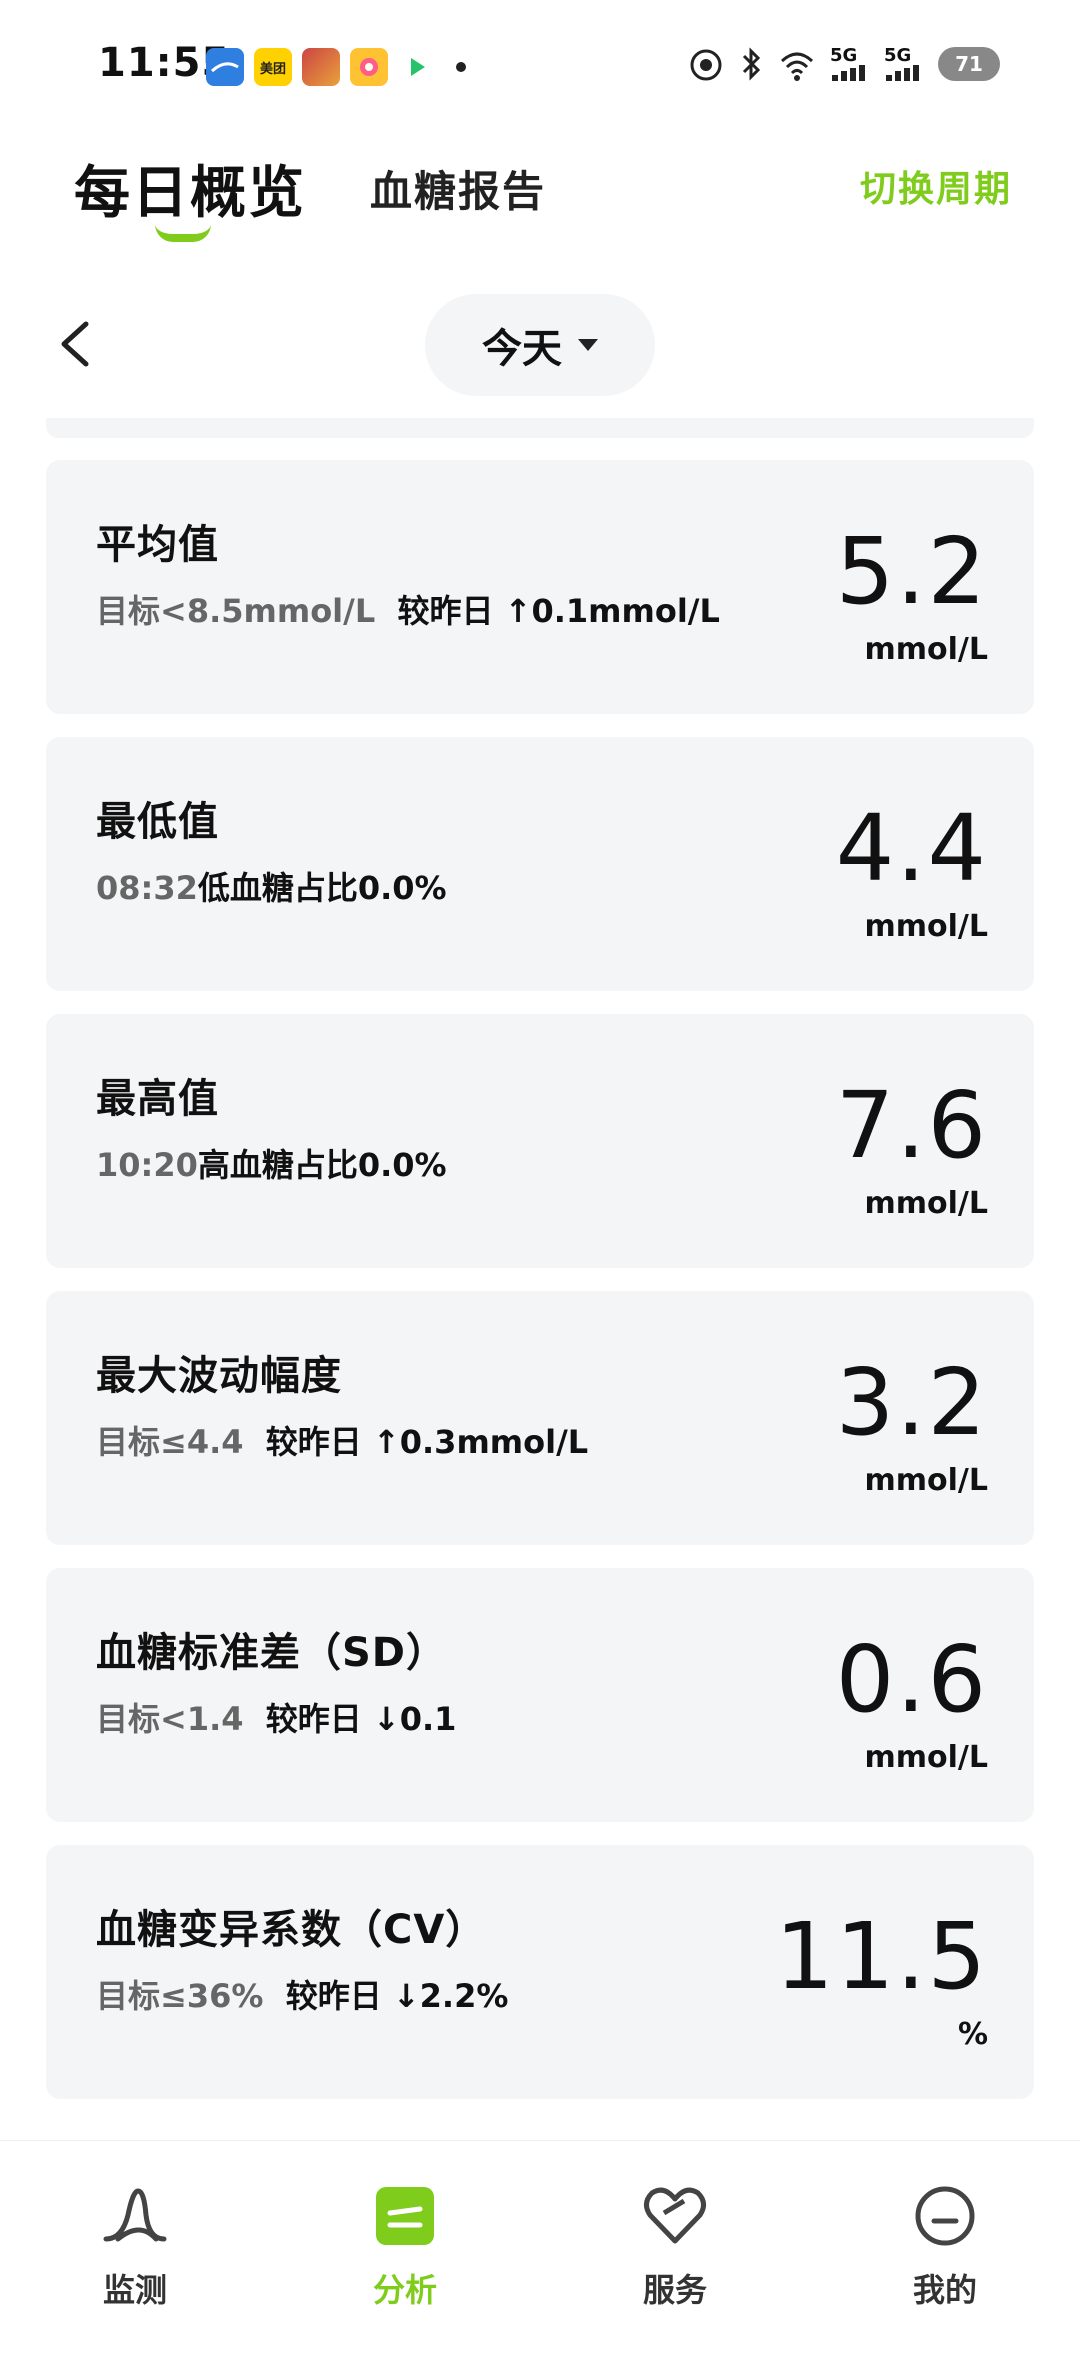  What do you see at coordinates (911, 1402) in the screenshot?
I see `card-value: 3.2` at bounding box center [911, 1402].